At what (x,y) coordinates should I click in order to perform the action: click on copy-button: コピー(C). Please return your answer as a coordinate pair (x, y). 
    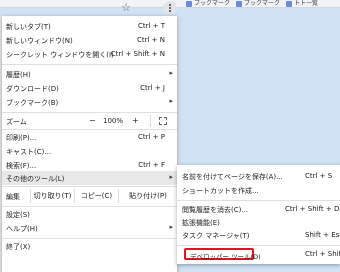
    Looking at the image, I should click on (96, 196).